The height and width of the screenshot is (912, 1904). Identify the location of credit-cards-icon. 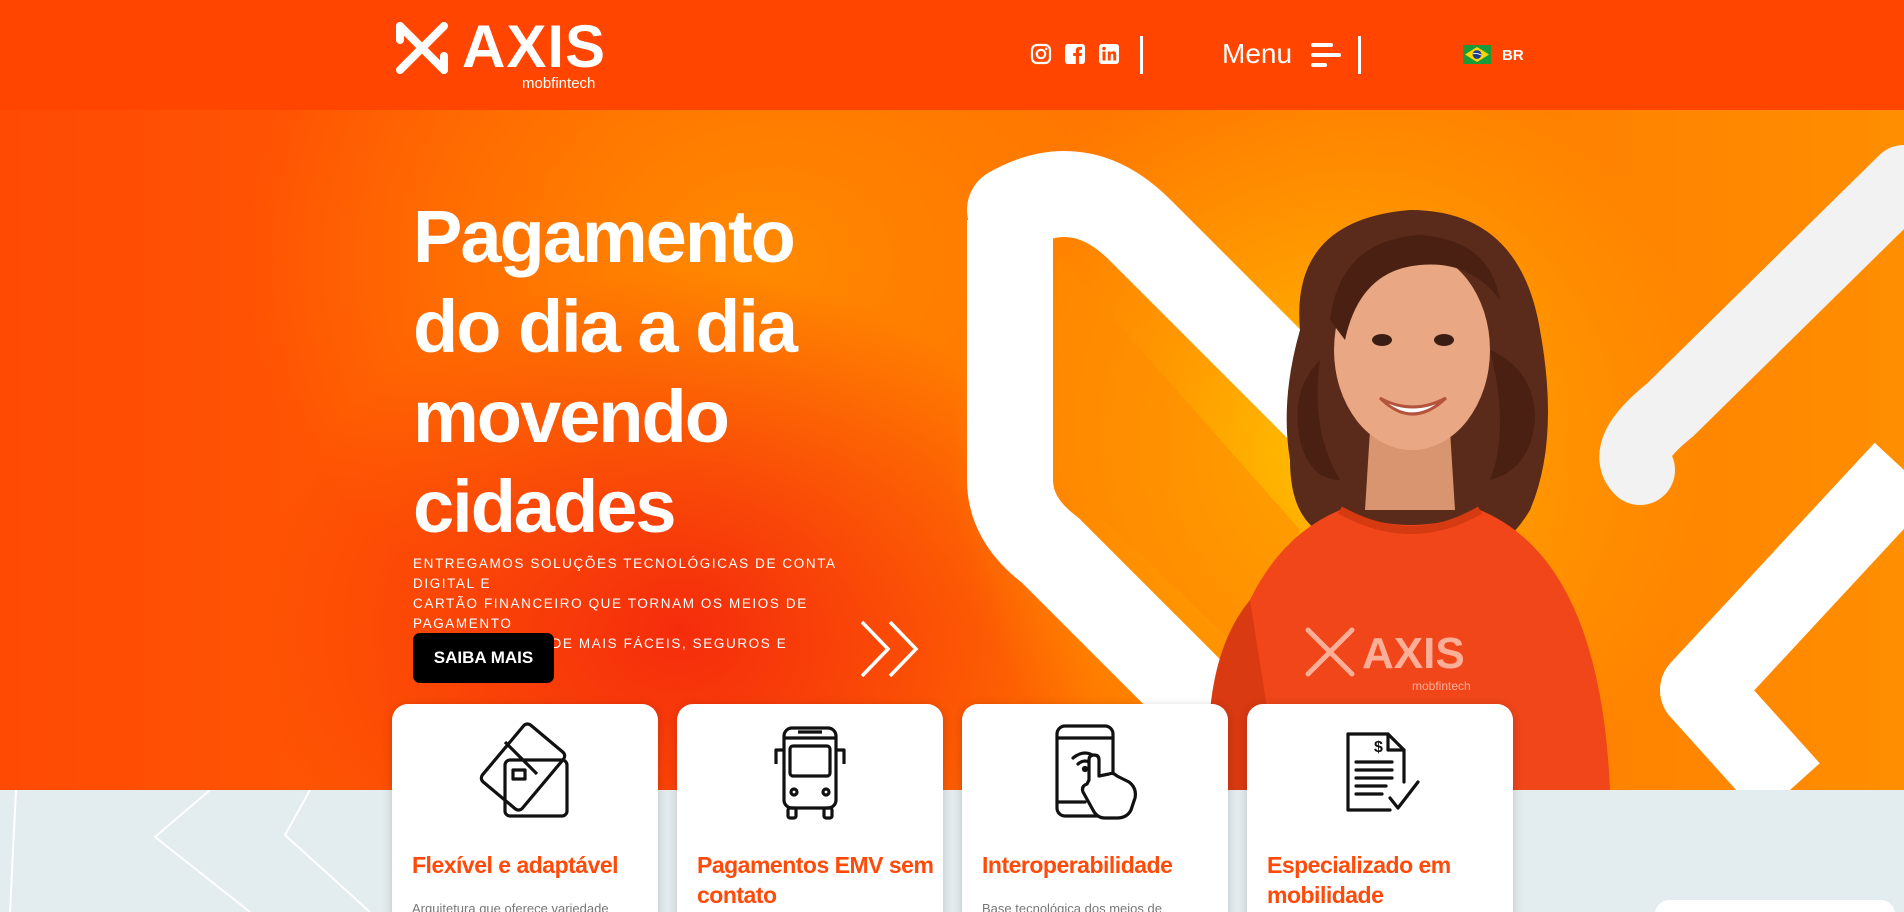
(524, 770).